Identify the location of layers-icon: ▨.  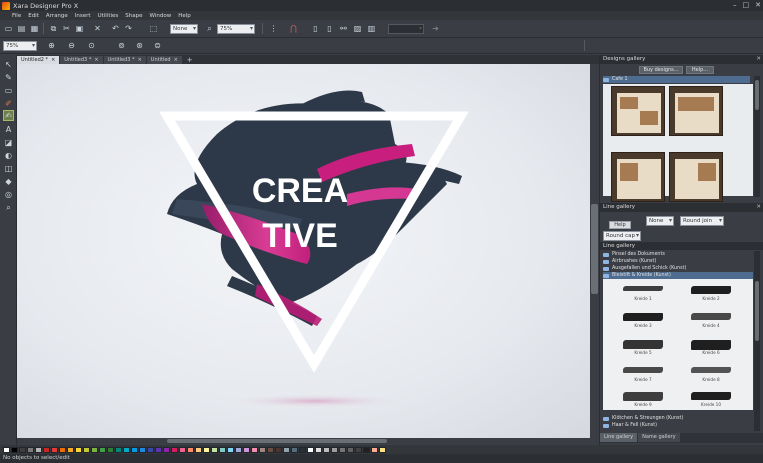
(357, 28).